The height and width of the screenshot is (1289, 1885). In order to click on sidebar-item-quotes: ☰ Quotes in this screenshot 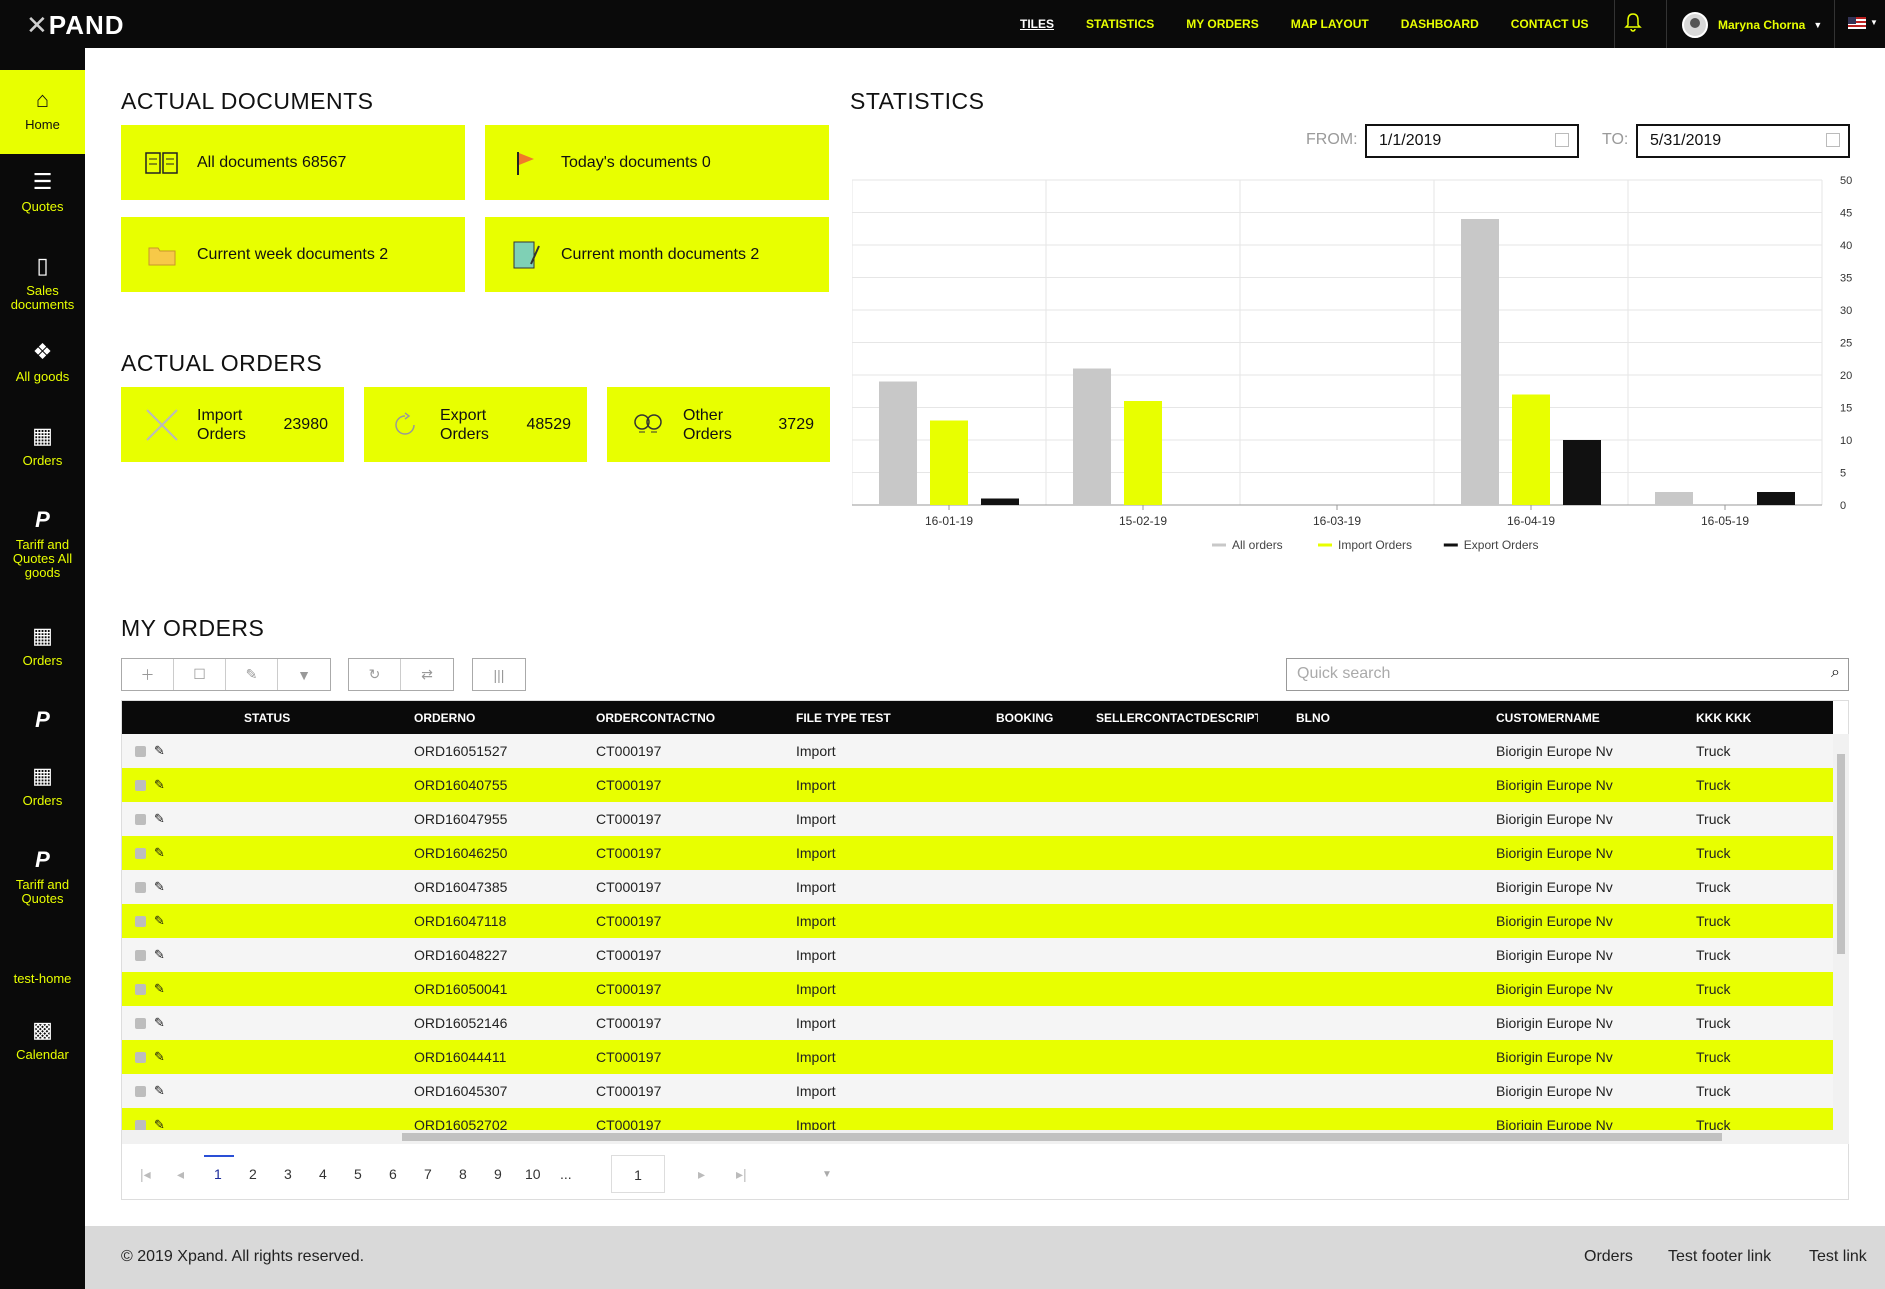, I will do `click(42, 192)`.